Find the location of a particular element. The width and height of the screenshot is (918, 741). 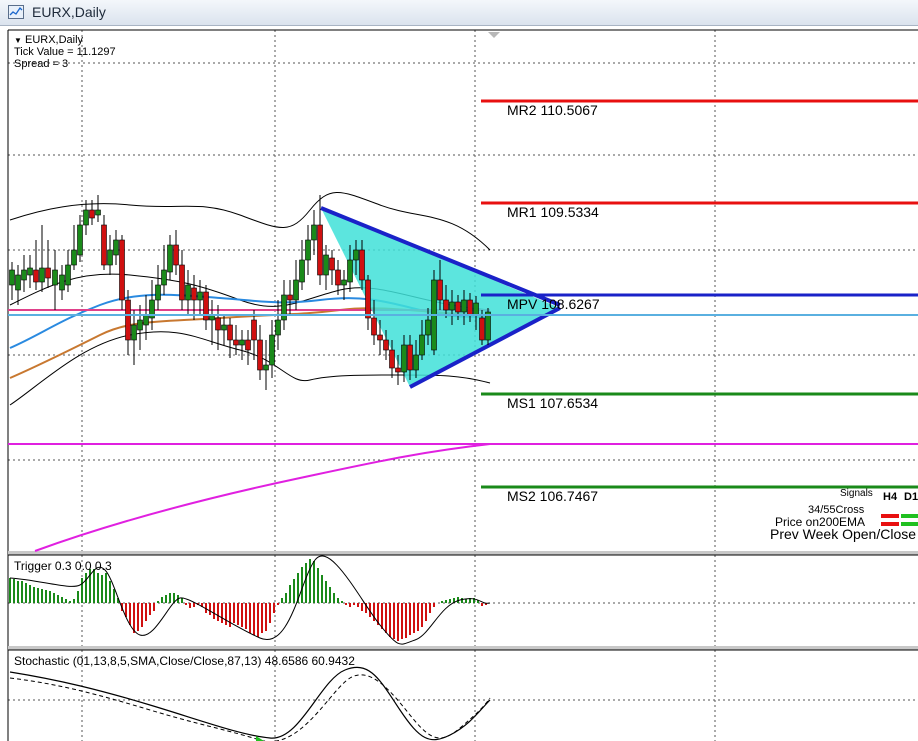

pivot-label-ms1: MS1 107.6534 is located at coordinates (553, 403).